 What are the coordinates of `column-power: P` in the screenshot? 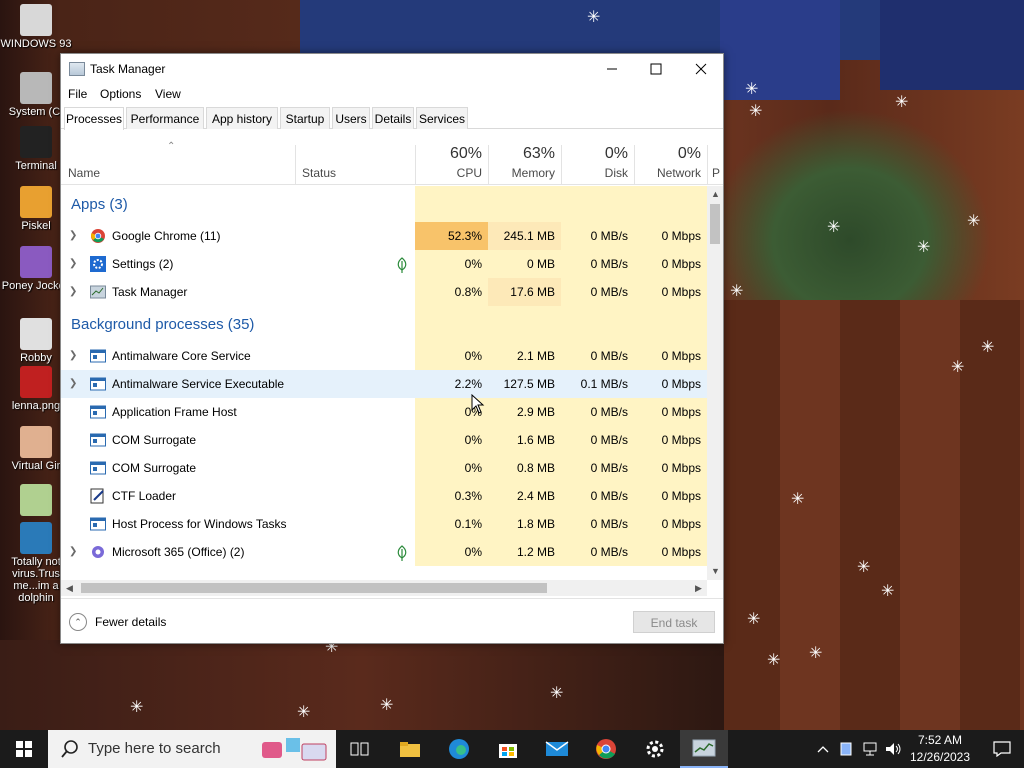 It's located at (716, 165).